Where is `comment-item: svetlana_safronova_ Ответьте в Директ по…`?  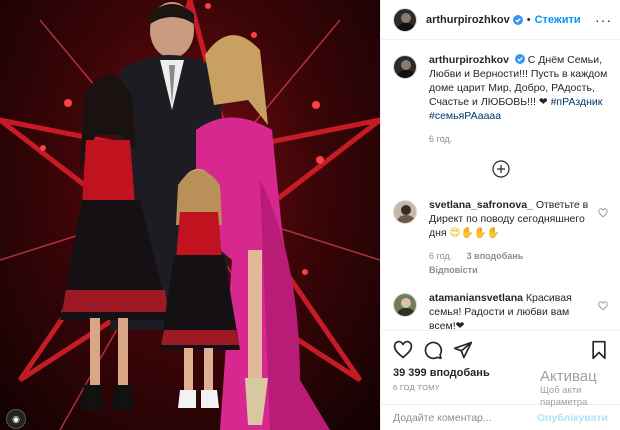
comment-item: svetlana_safronova_ Ответьте в Директ по… is located at coordinates (500, 237).